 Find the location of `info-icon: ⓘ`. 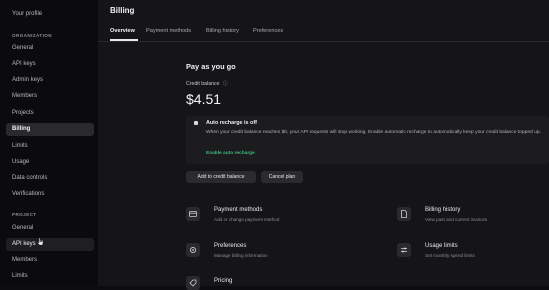

info-icon: ⓘ is located at coordinates (225, 83).